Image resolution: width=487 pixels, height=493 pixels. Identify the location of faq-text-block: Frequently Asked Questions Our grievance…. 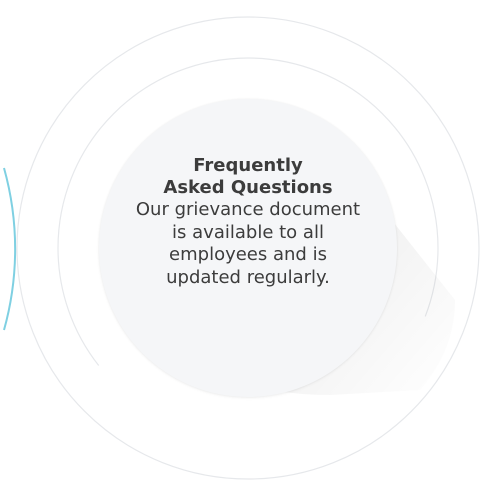
(248, 222).